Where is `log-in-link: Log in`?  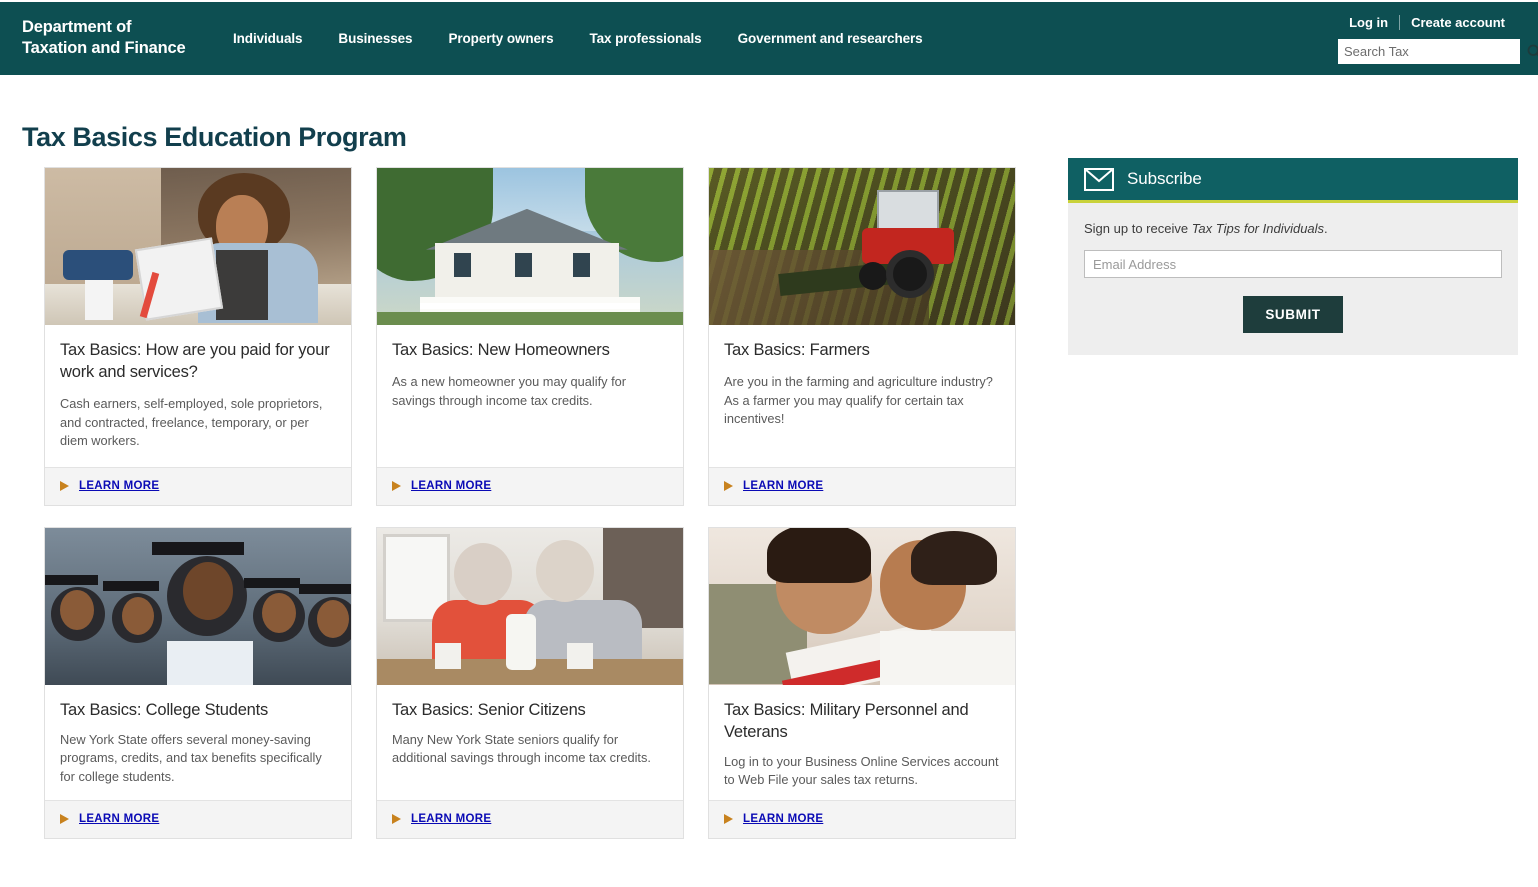
log-in-link: Log in is located at coordinates (1368, 22).